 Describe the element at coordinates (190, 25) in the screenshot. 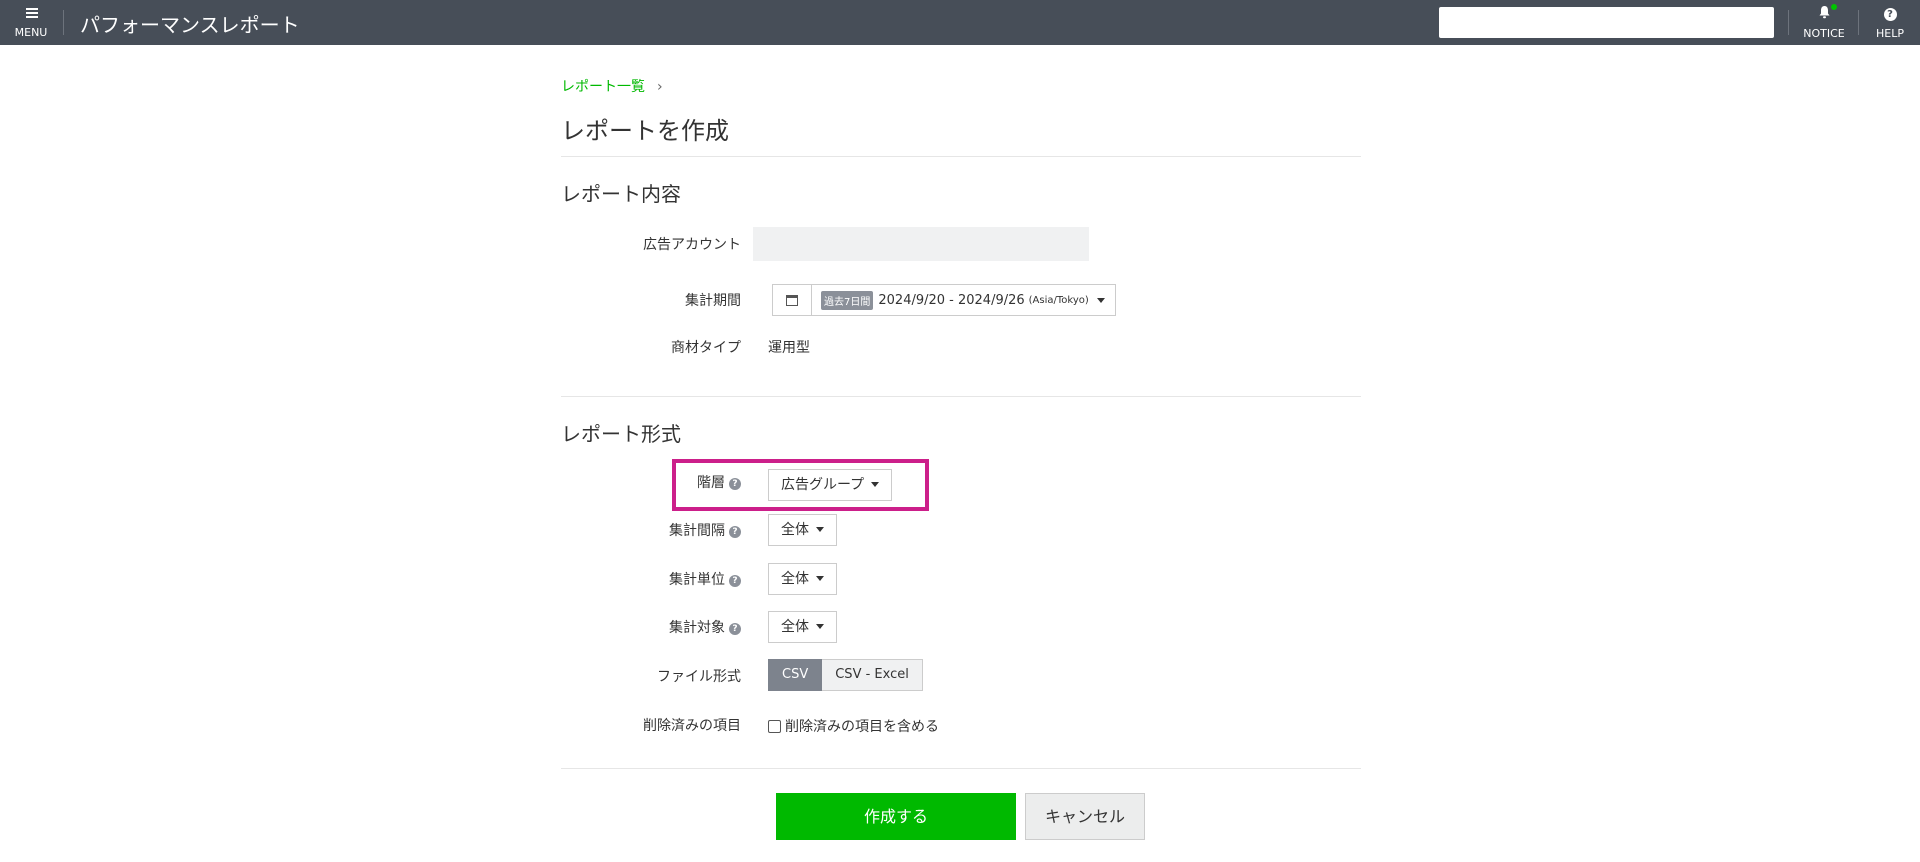

I see `app-title: パフォーマンスレポート` at that location.